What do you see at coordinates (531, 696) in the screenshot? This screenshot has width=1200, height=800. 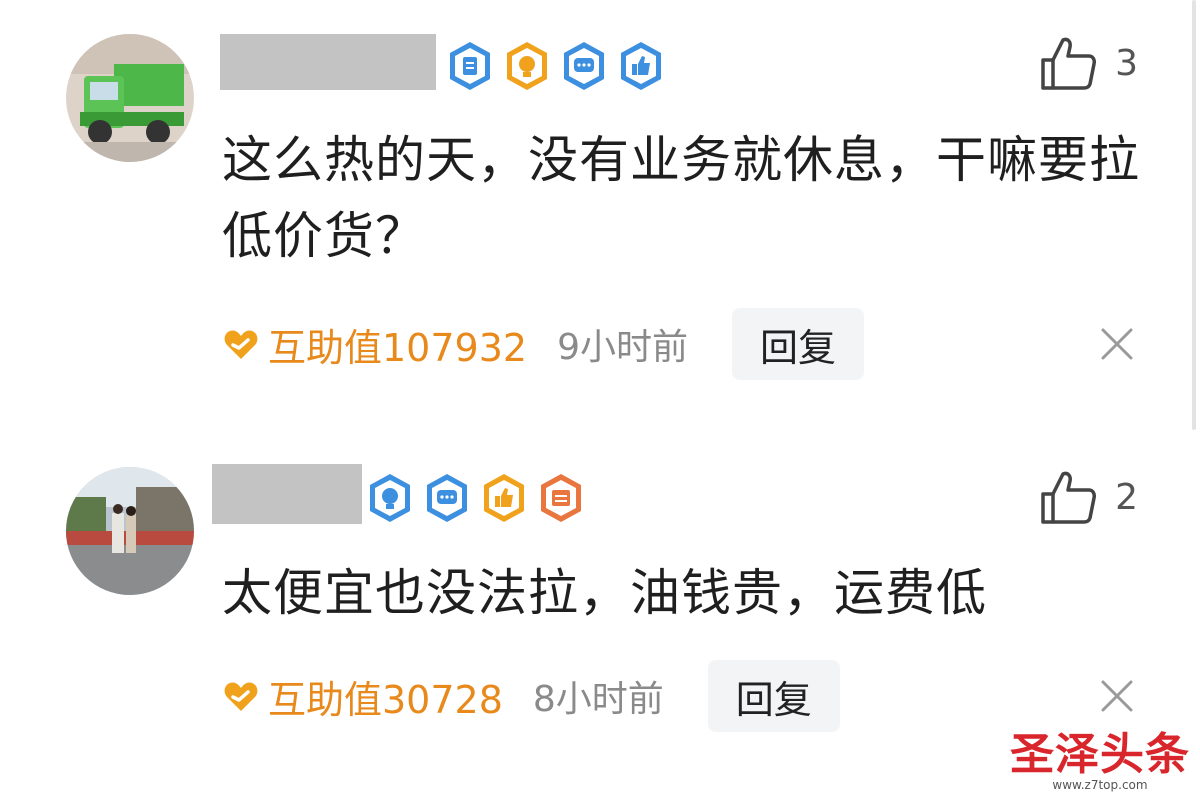 I see `comment-meta: 互助值30728 8小时前 回复` at bounding box center [531, 696].